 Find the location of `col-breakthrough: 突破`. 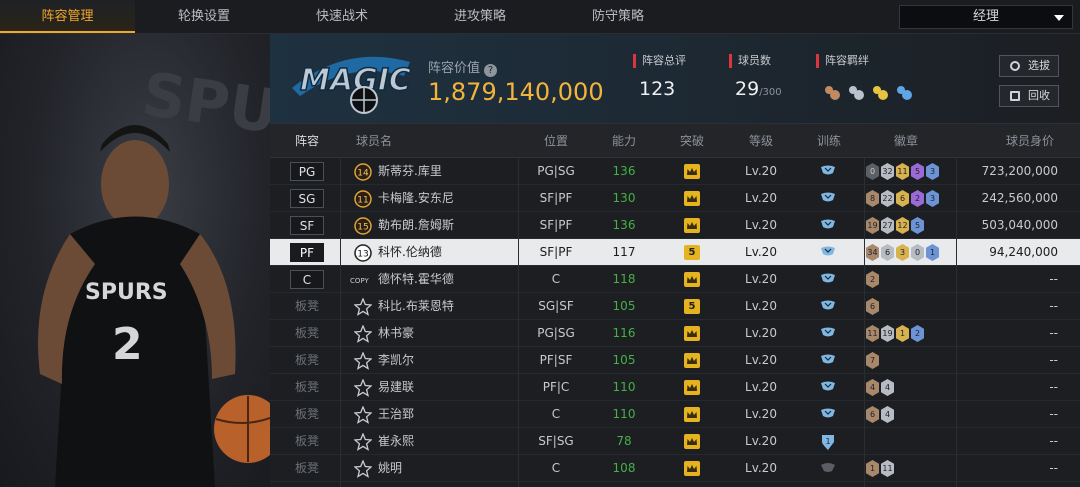

col-breakthrough: 突破 is located at coordinates (692, 141).